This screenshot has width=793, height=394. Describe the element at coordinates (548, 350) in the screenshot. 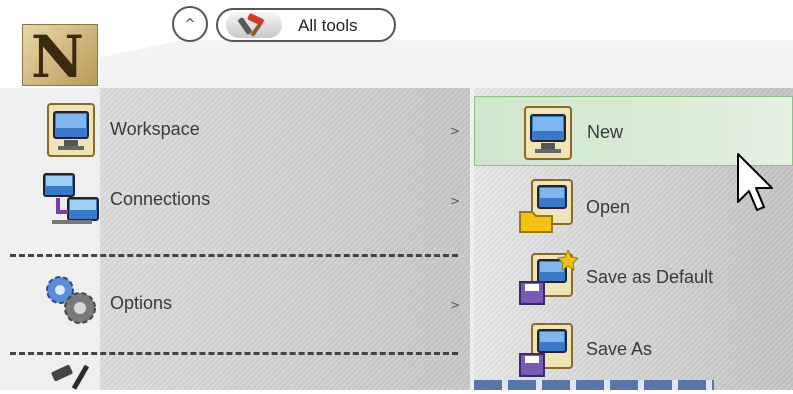

I see `monitor-save-icon` at that location.